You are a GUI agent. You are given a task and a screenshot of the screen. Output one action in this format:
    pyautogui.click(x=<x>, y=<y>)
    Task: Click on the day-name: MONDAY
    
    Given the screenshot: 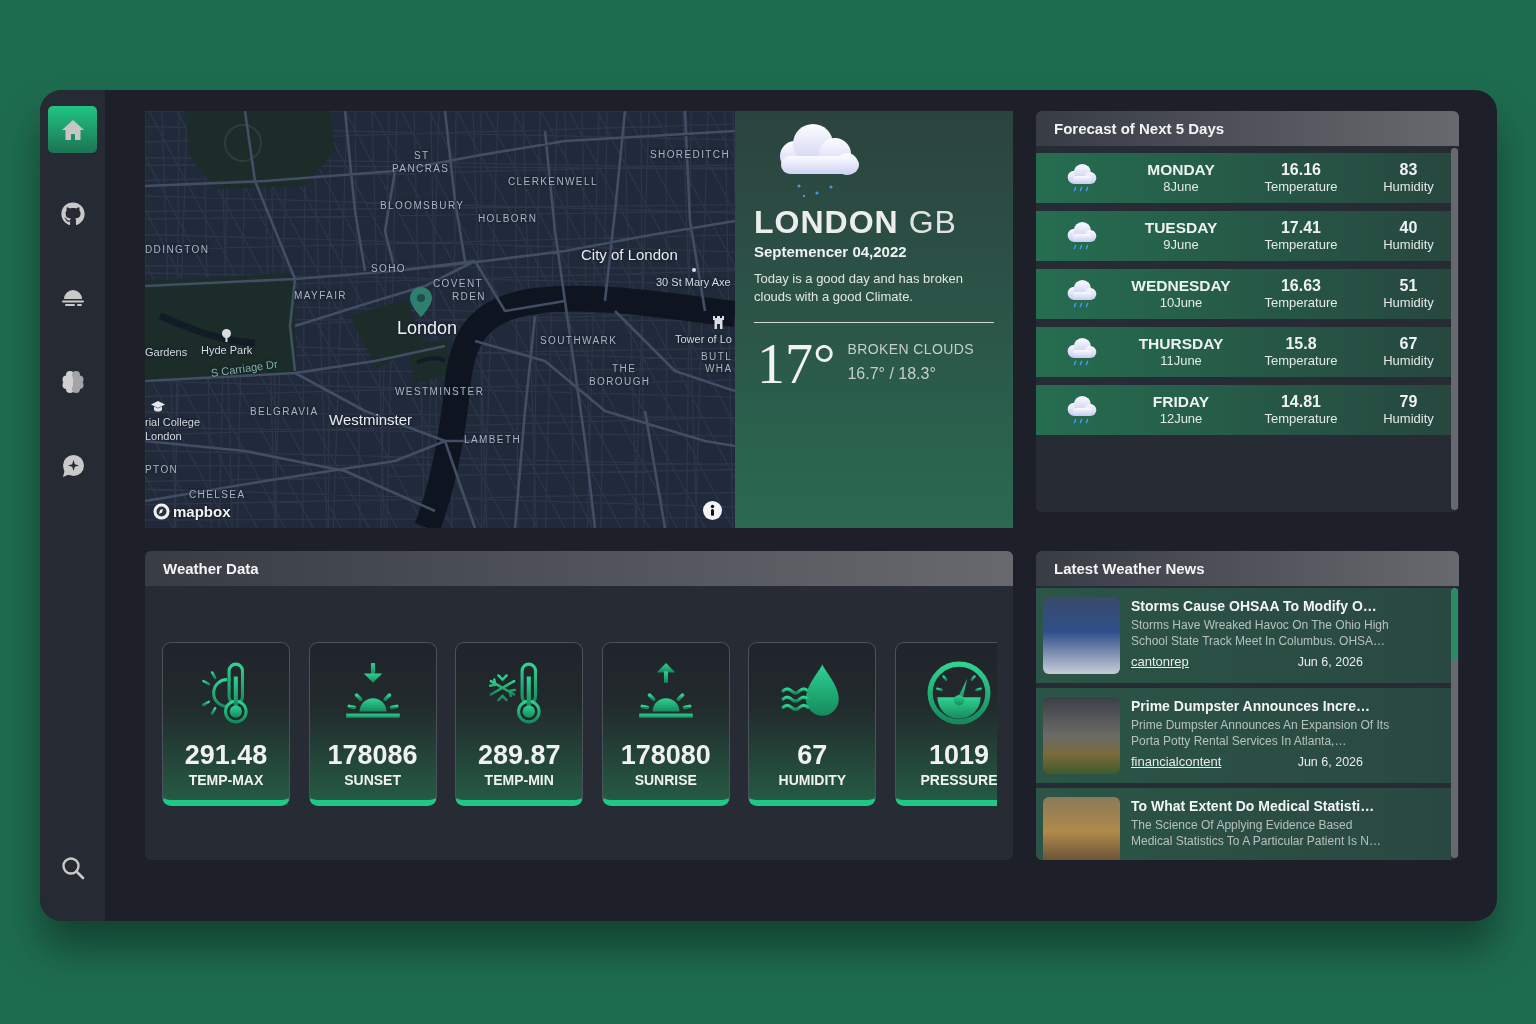 What is the action you would take?
    pyautogui.click(x=1181, y=170)
    